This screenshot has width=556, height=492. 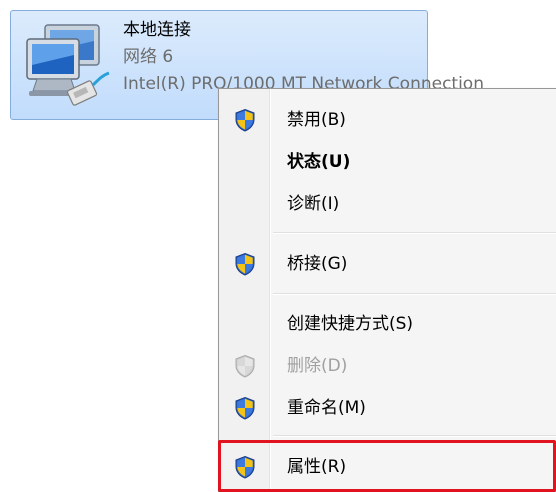 What do you see at coordinates (388, 408) in the screenshot?
I see `menu-item-rename: 重命名(M)` at bounding box center [388, 408].